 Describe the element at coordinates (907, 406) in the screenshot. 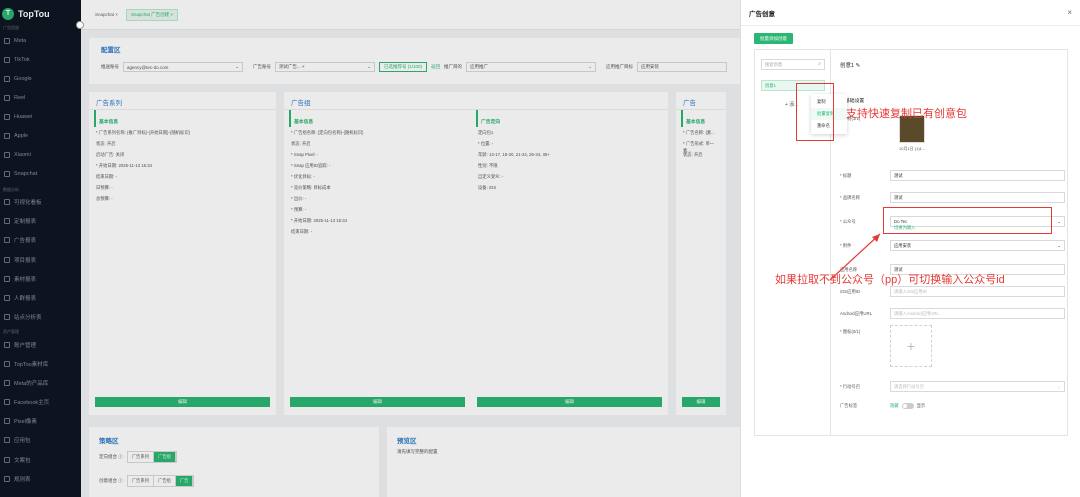

I see `ad-label-toggle` at that location.